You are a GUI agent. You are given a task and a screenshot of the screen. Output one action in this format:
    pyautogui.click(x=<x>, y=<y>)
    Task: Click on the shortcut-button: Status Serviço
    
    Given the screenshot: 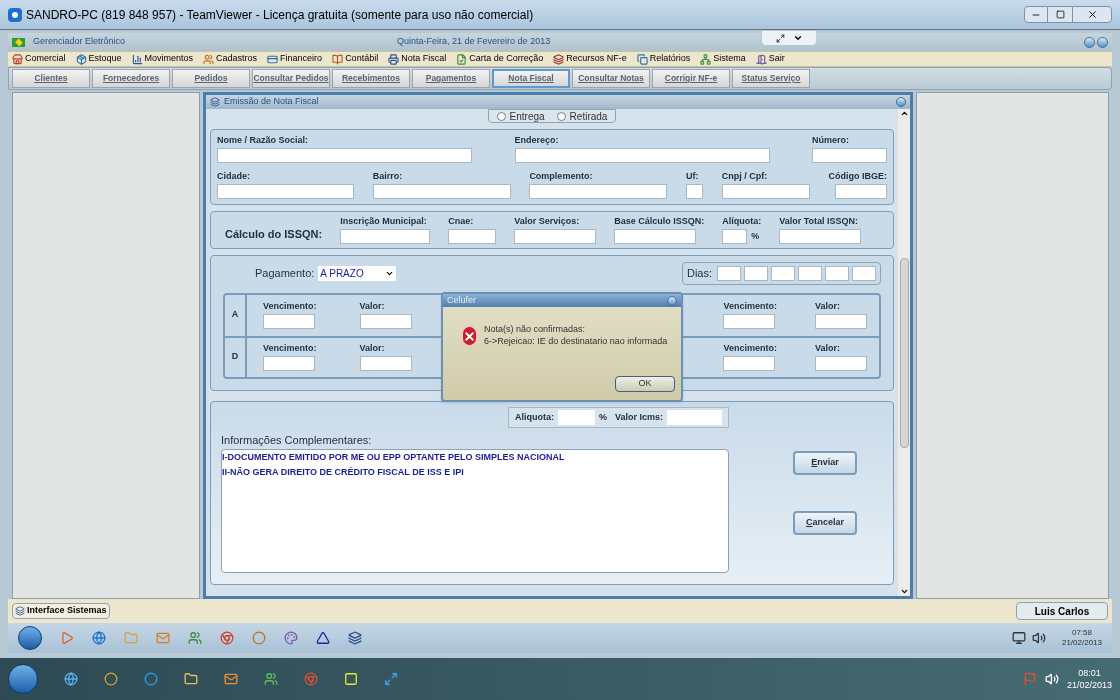 What is the action you would take?
    pyautogui.click(x=771, y=78)
    